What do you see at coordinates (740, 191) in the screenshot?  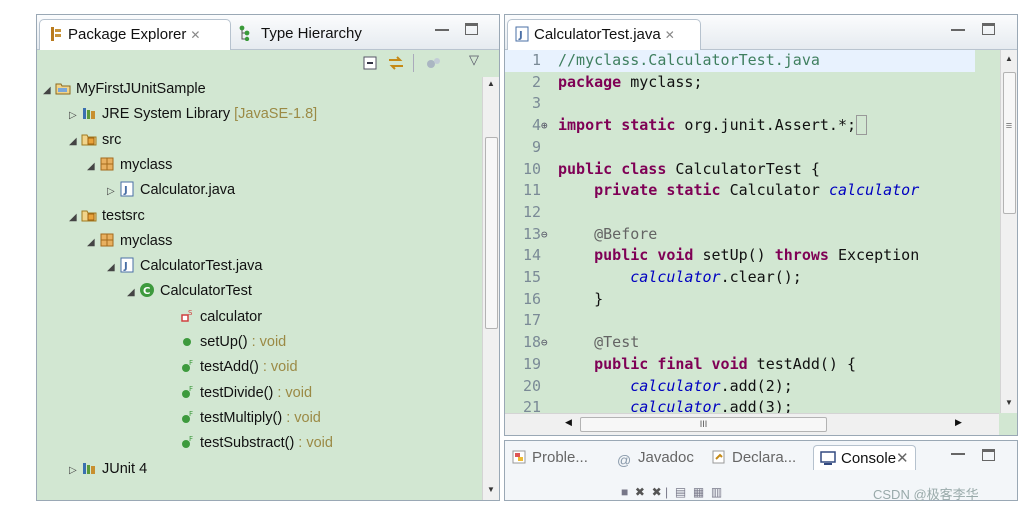 I see `code-line: 11 private static Calculator calculator` at bounding box center [740, 191].